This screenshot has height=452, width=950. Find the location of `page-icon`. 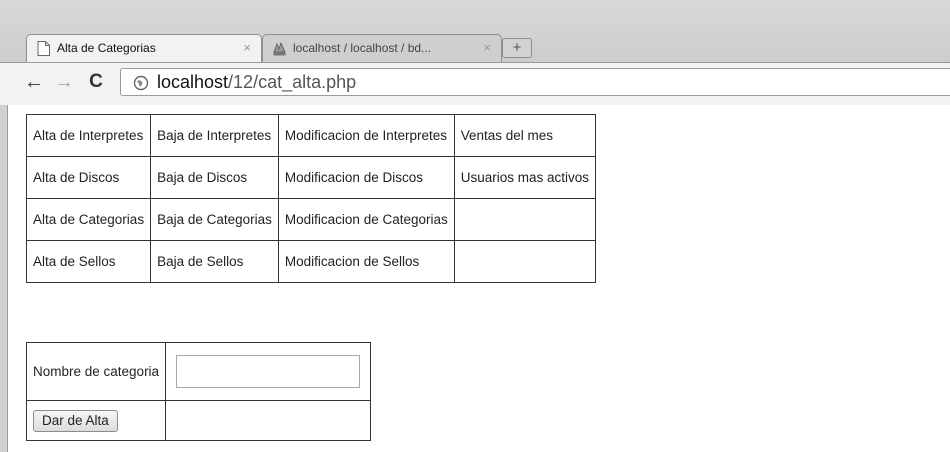

page-icon is located at coordinates (43, 48).